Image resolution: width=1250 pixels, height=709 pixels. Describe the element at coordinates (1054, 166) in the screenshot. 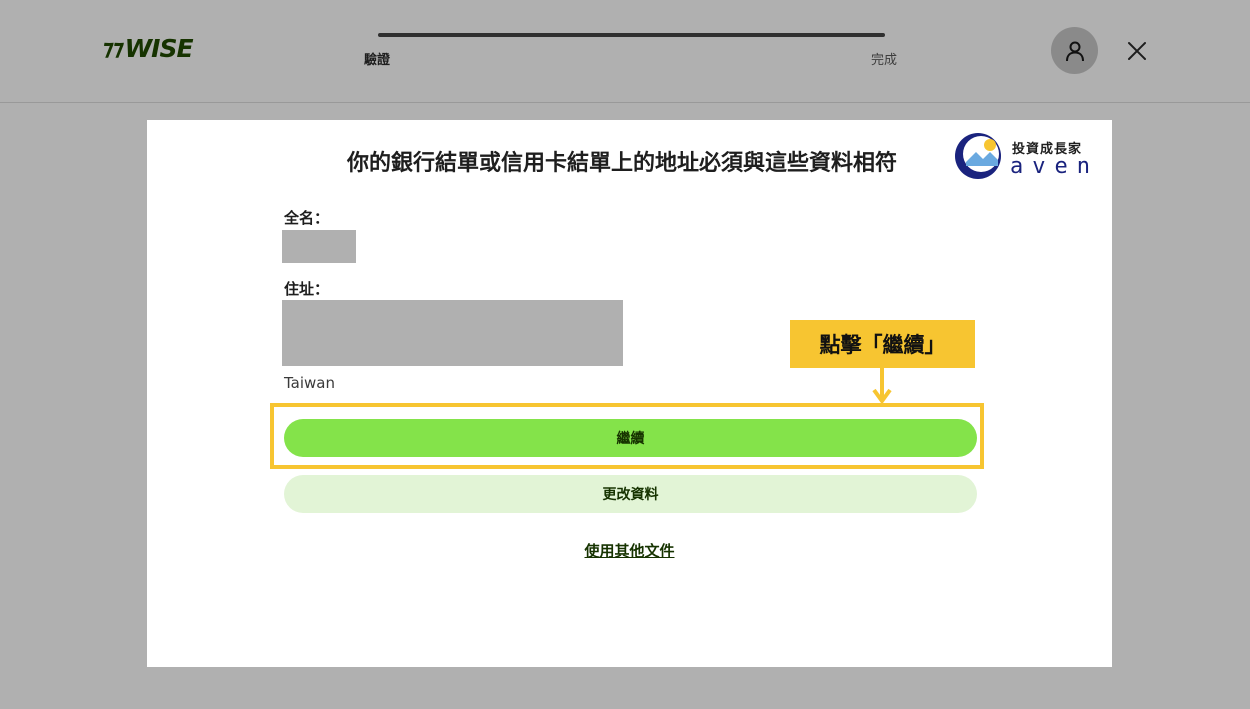

I see `watermark-bottom-text: aven` at that location.